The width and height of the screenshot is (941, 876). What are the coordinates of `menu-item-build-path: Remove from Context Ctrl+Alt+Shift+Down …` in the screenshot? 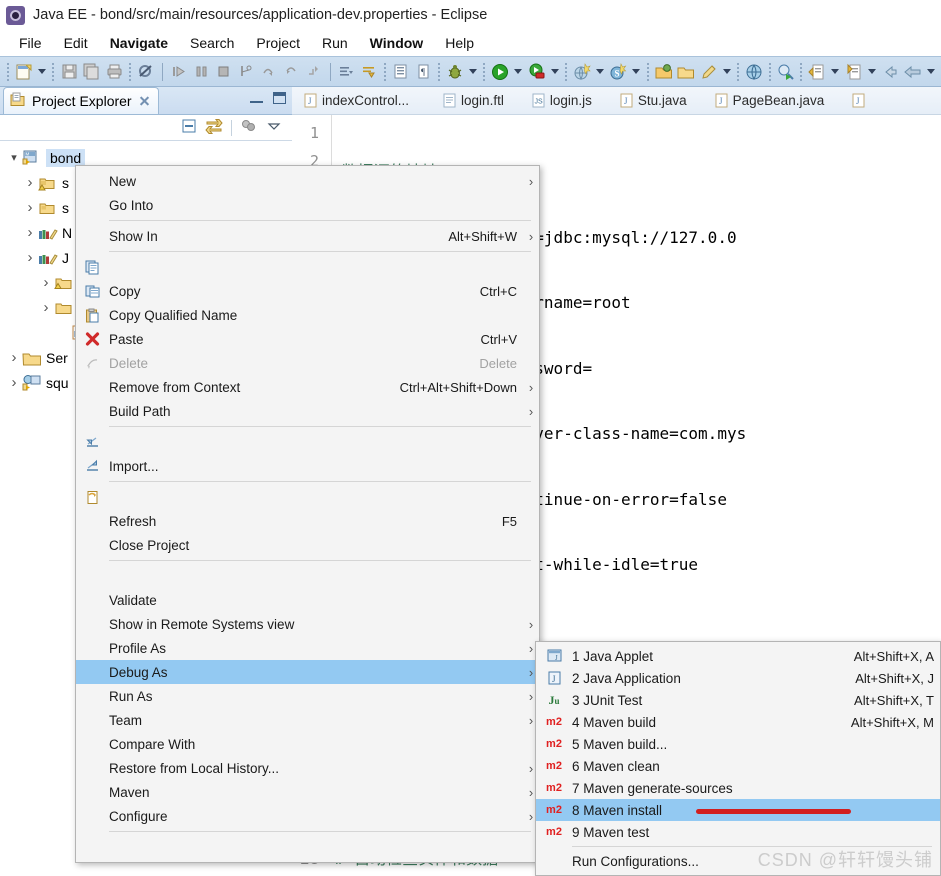 It's located at (307, 387).